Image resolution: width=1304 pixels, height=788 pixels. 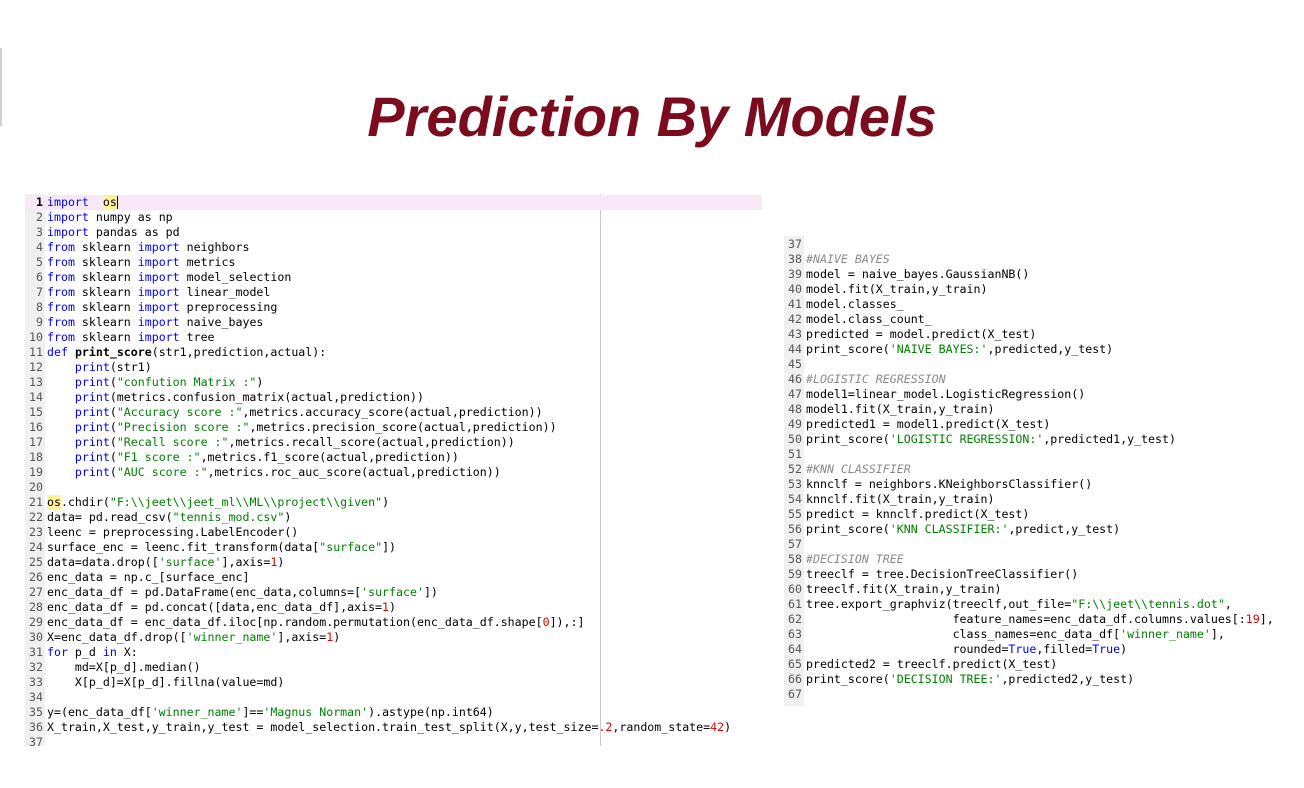 What do you see at coordinates (36, 532) in the screenshot?
I see `line-number: 23` at bounding box center [36, 532].